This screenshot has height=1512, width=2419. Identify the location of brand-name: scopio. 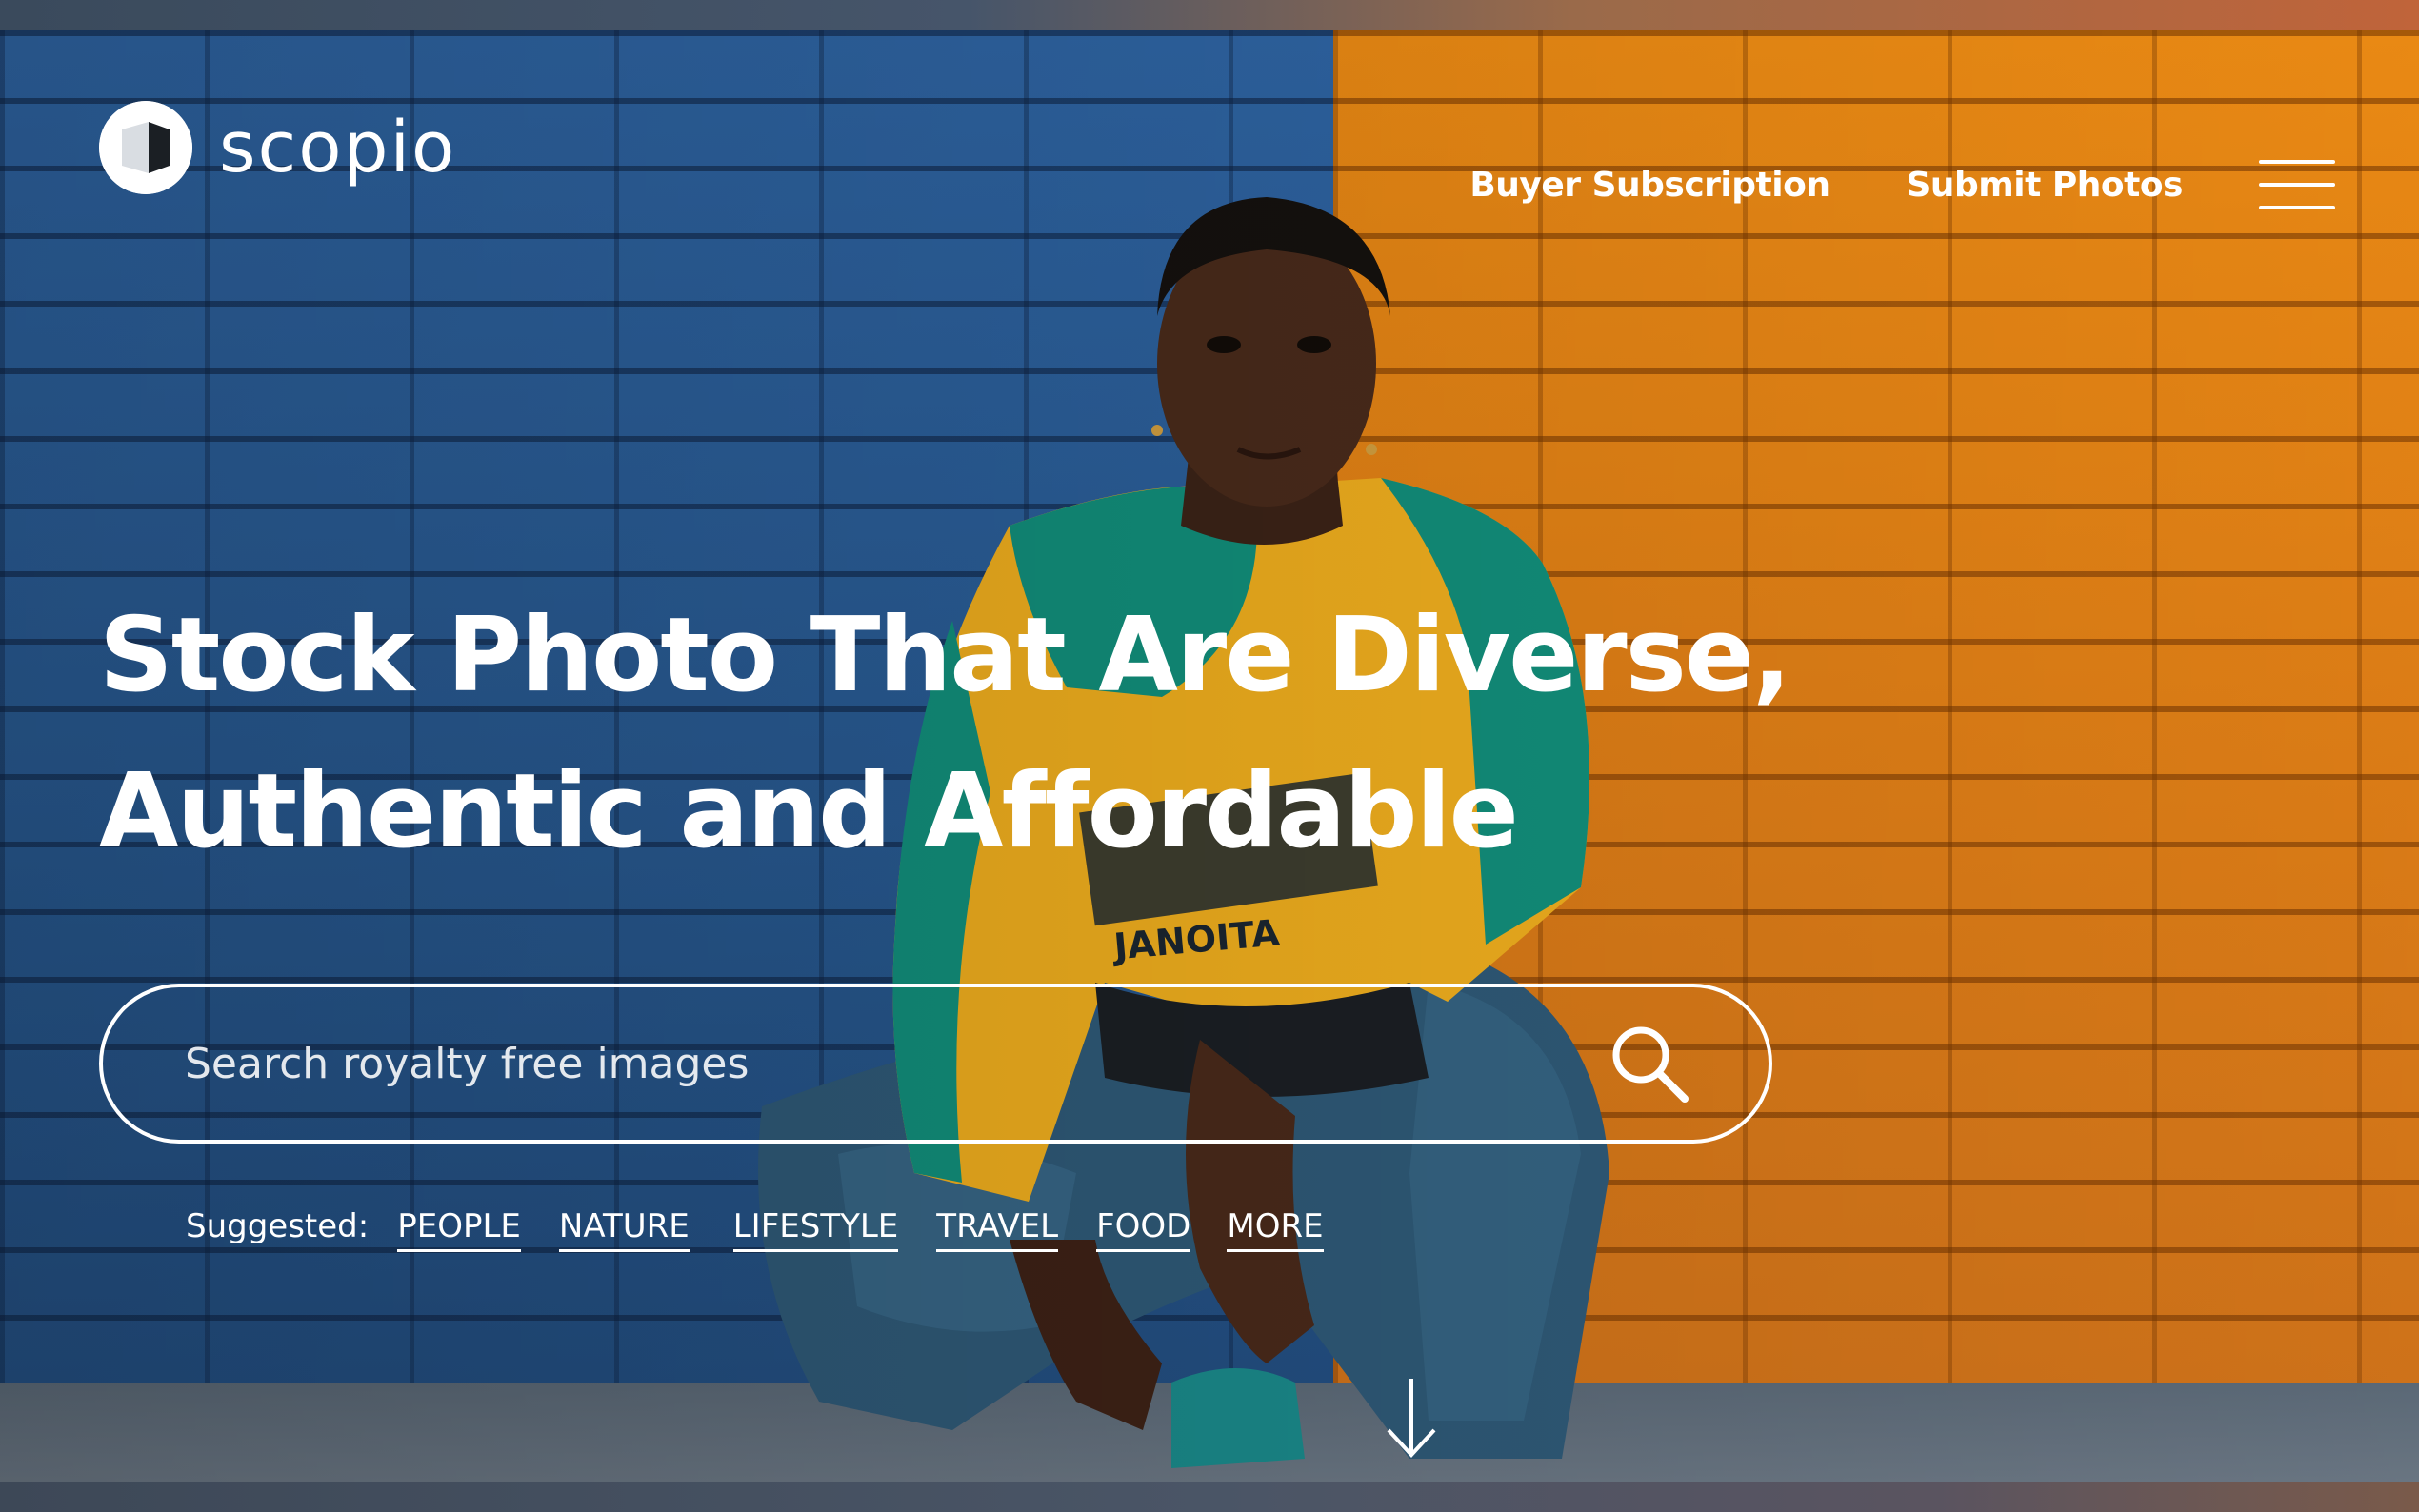
(338, 148).